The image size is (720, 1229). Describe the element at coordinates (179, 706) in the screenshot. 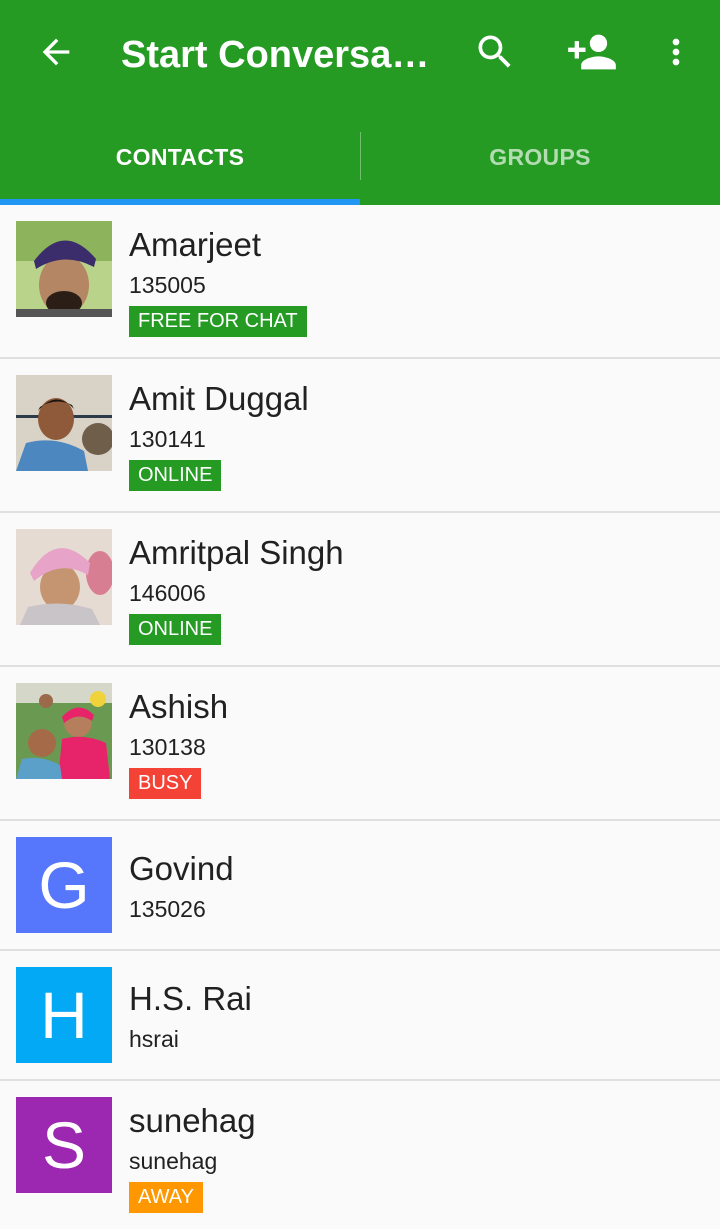

I see `contact-name: Ashish` at that location.